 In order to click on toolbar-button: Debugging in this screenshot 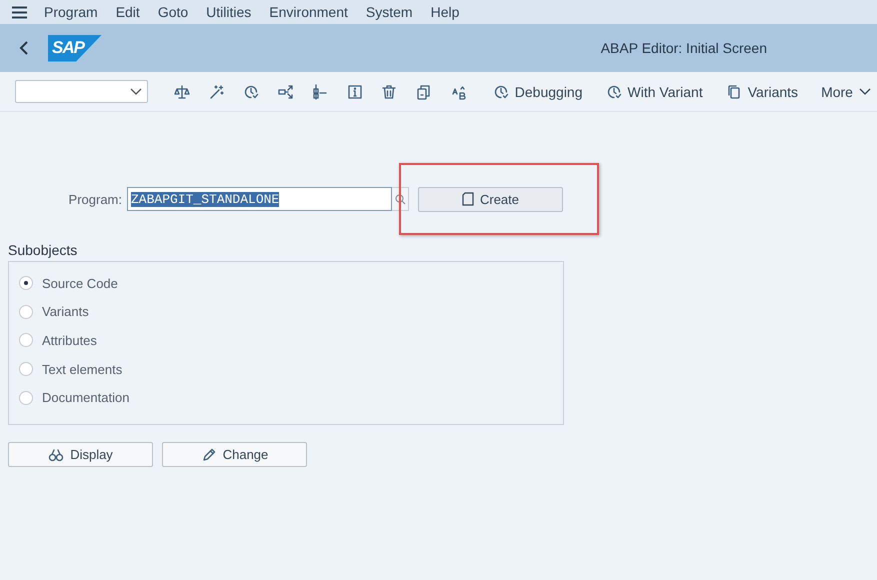, I will do `click(537, 92)`.